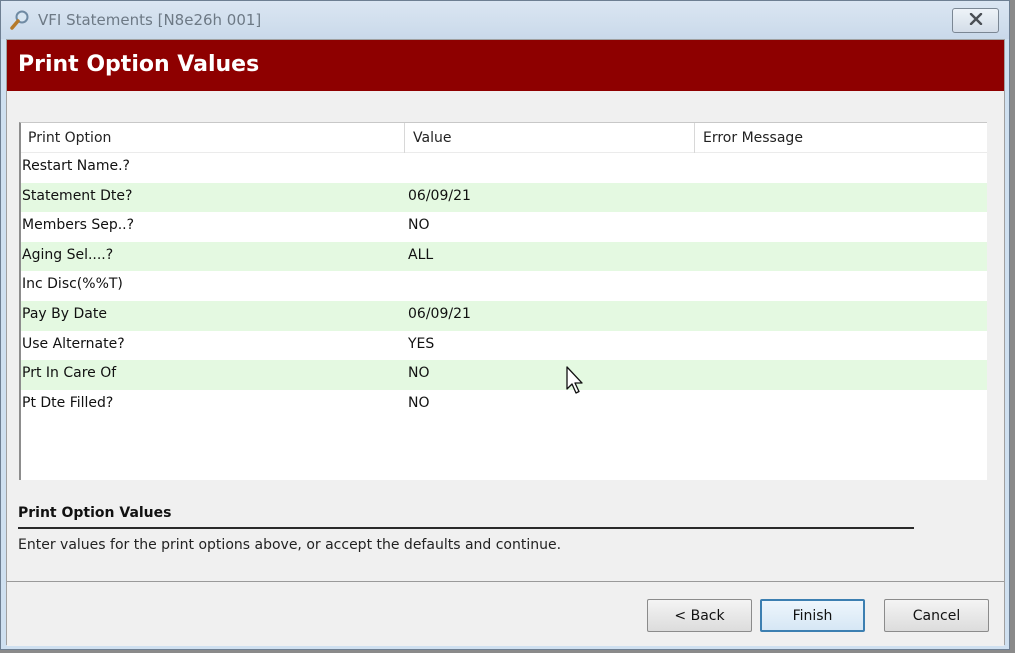  What do you see at coordinates (504, 286) in the screenshot?
I see `table-row: Inc Disc(%%T)` at bounding box center [504, 286].